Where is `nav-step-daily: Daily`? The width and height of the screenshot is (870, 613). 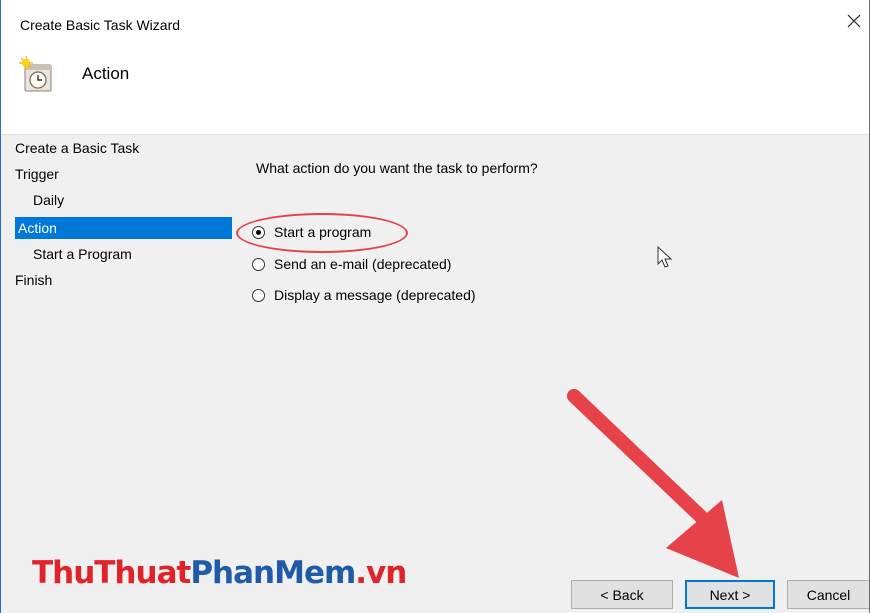 nav-step-daily: Daily is located at coordinates (48, 200).